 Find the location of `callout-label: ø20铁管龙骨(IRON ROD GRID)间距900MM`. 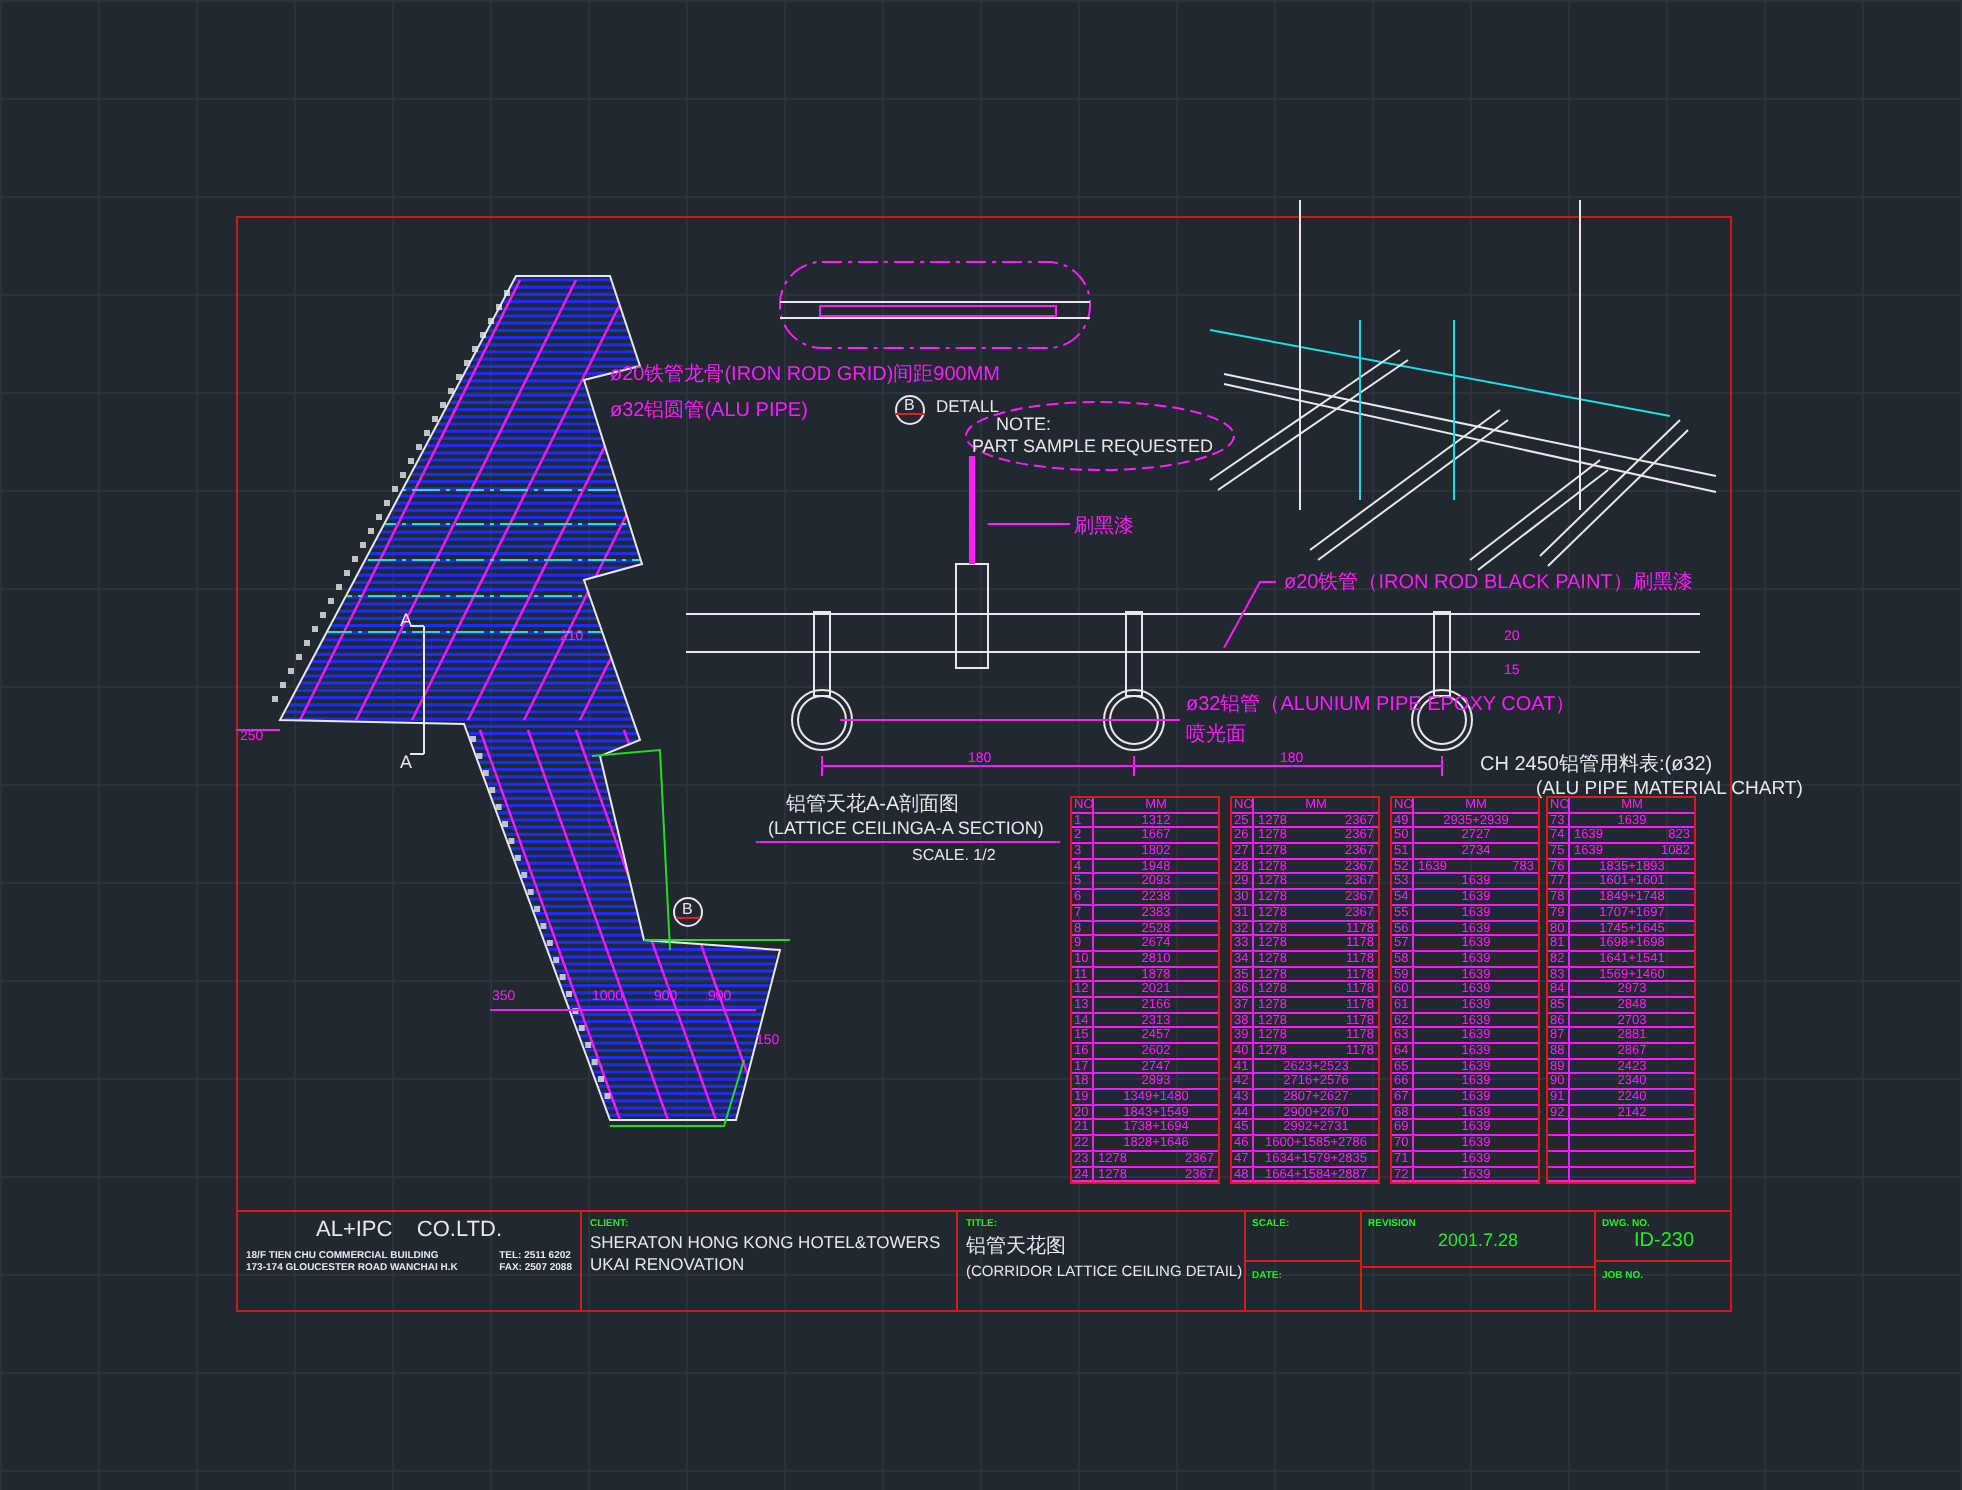

callout-label: ø20铁管龙骨(IRON ROD GRID)间距900MM is located at coordinates (805, 375).